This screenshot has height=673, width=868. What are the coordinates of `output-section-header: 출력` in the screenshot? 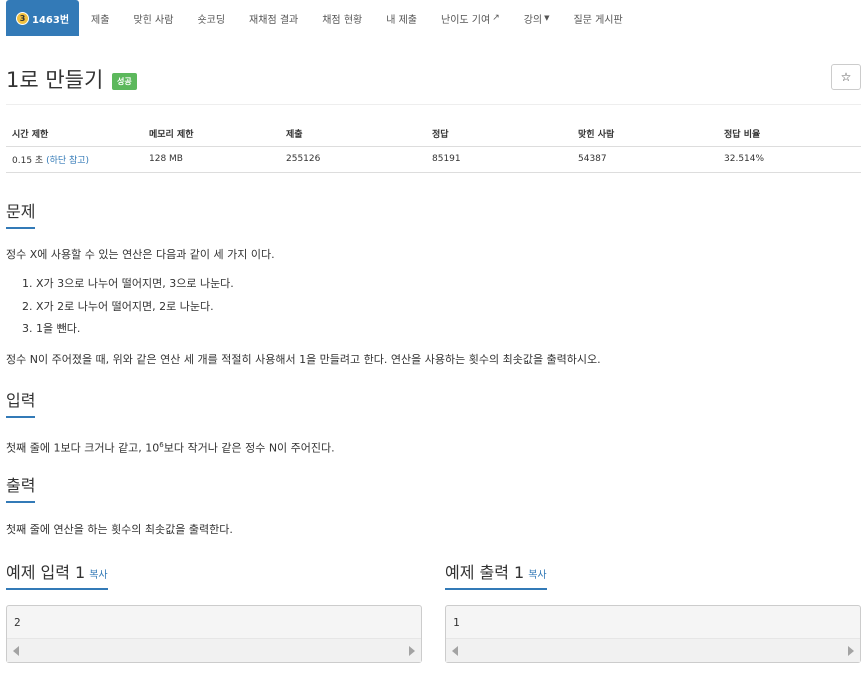 It's located at (433, 487).